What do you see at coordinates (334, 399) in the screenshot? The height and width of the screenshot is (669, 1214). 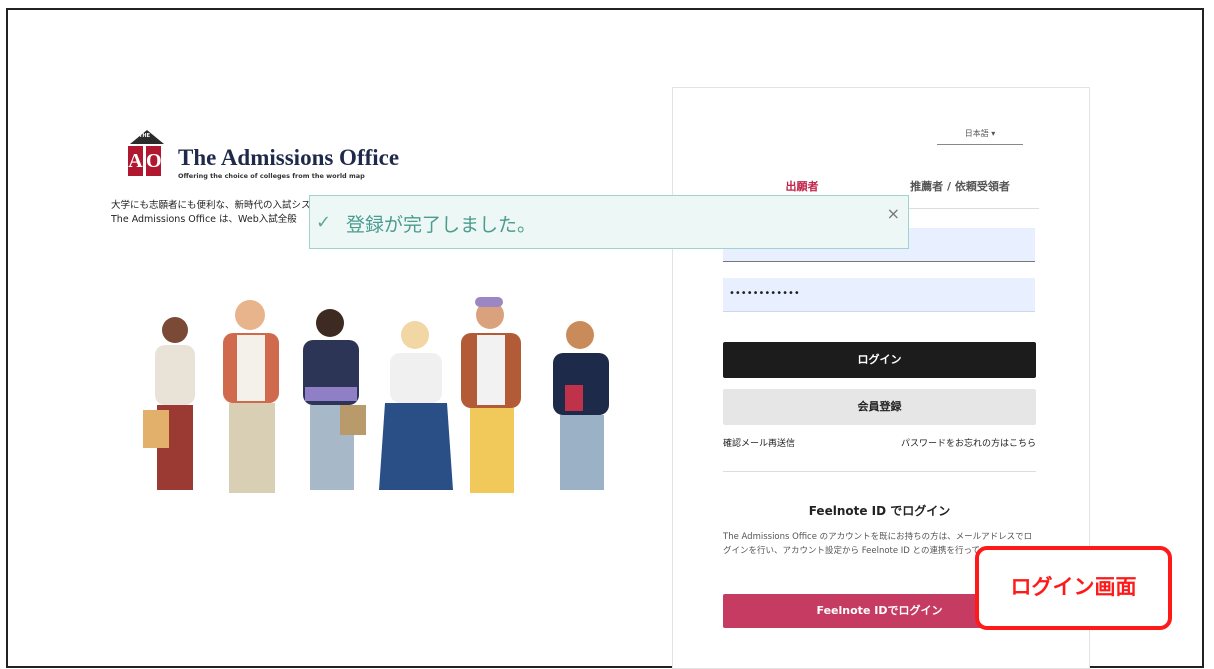 I see `person-3-figure` at bounding box center [334, 399].